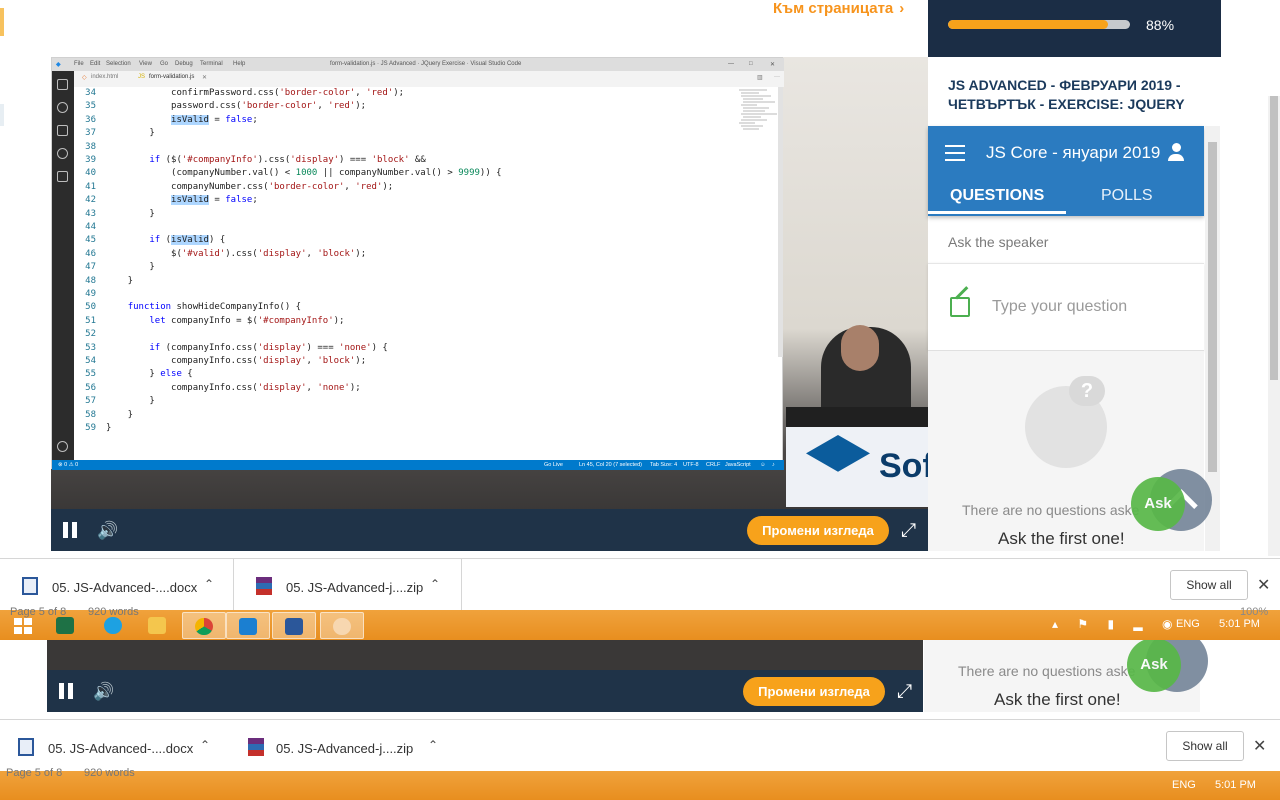  Describe the element at coordinates (23, 626) in the screenshot. I see `windows-start-icon` at that location.